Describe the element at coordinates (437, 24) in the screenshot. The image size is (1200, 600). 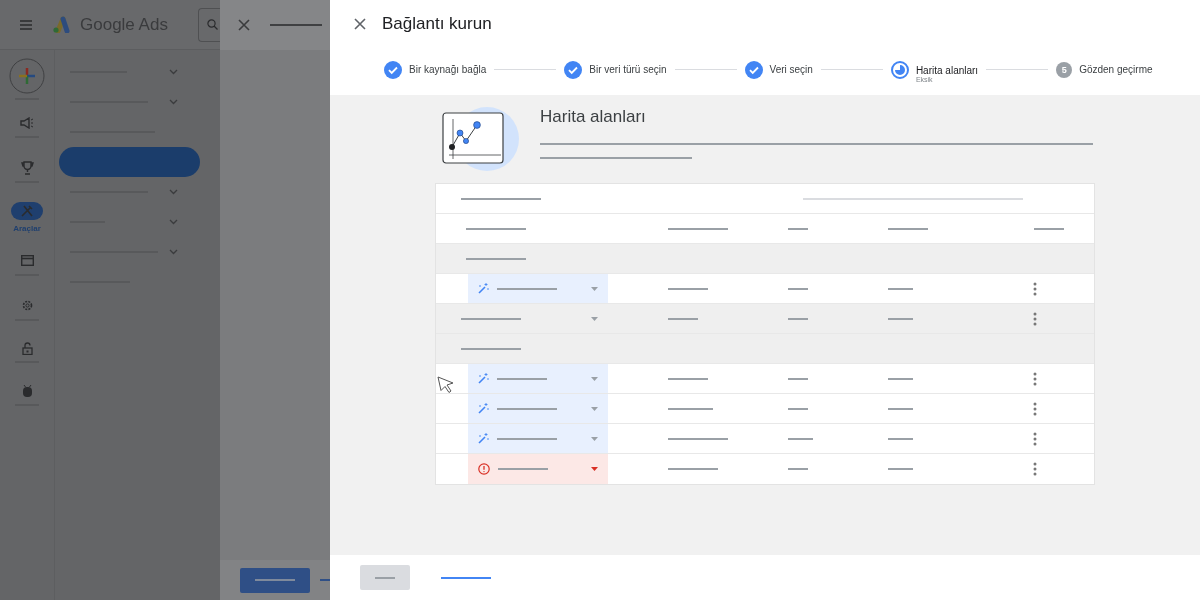
I see `dialog-title: Bağlantı kurun` at that location.